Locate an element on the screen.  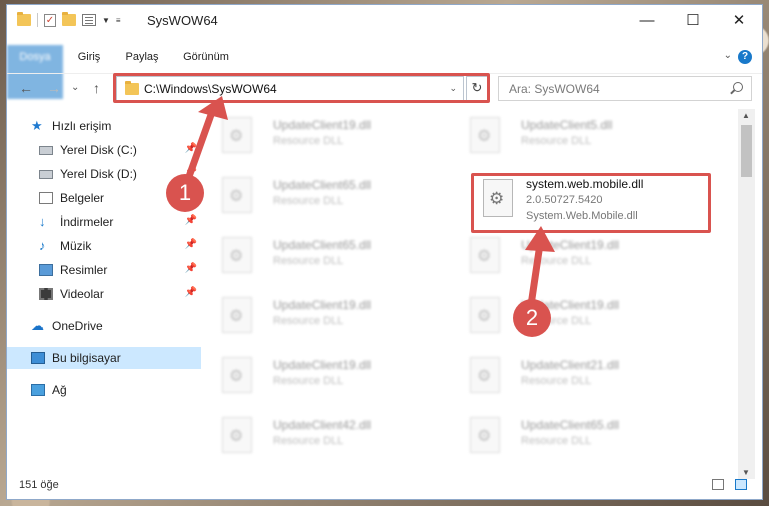
file-name: UpdateClient42.dll is located at coordinates (322, 425).